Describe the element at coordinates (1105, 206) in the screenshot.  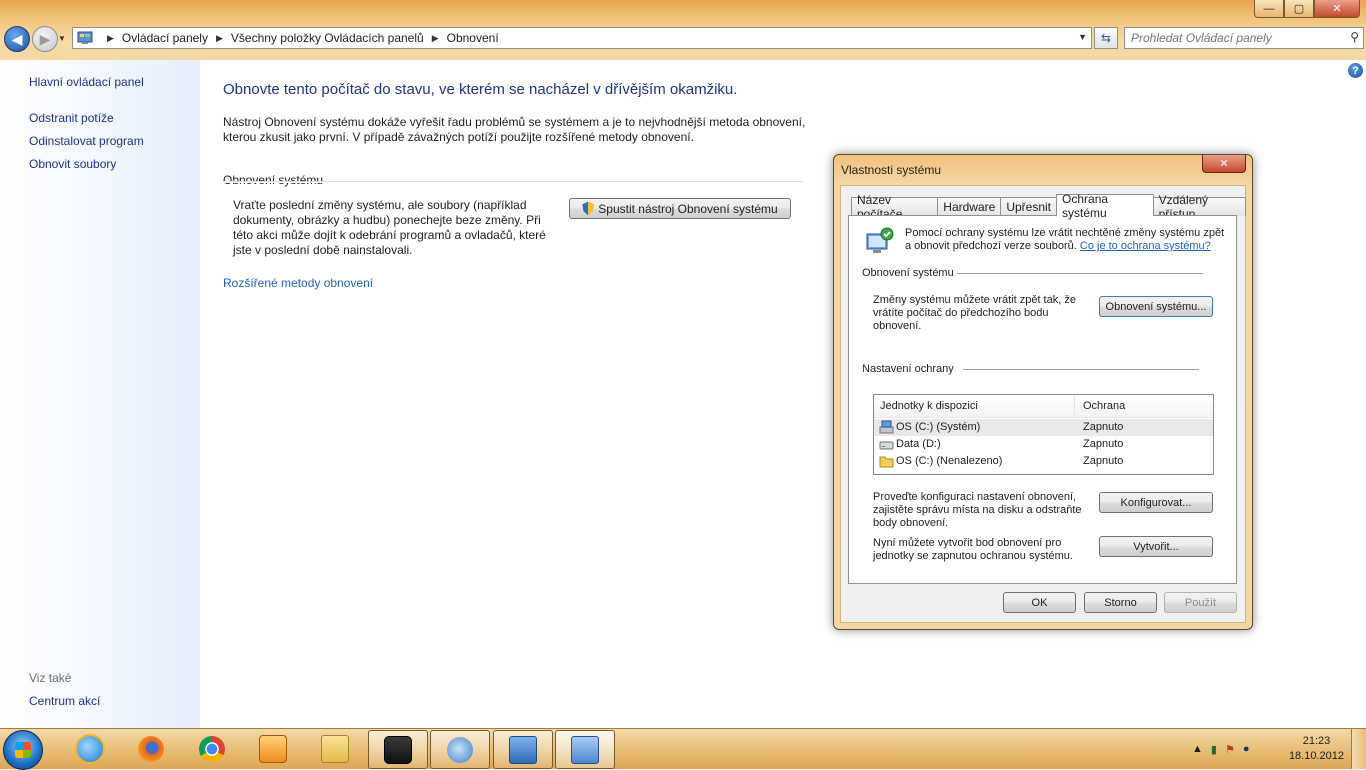
I see `tab-system-protection: Ochrana systému` at that location.